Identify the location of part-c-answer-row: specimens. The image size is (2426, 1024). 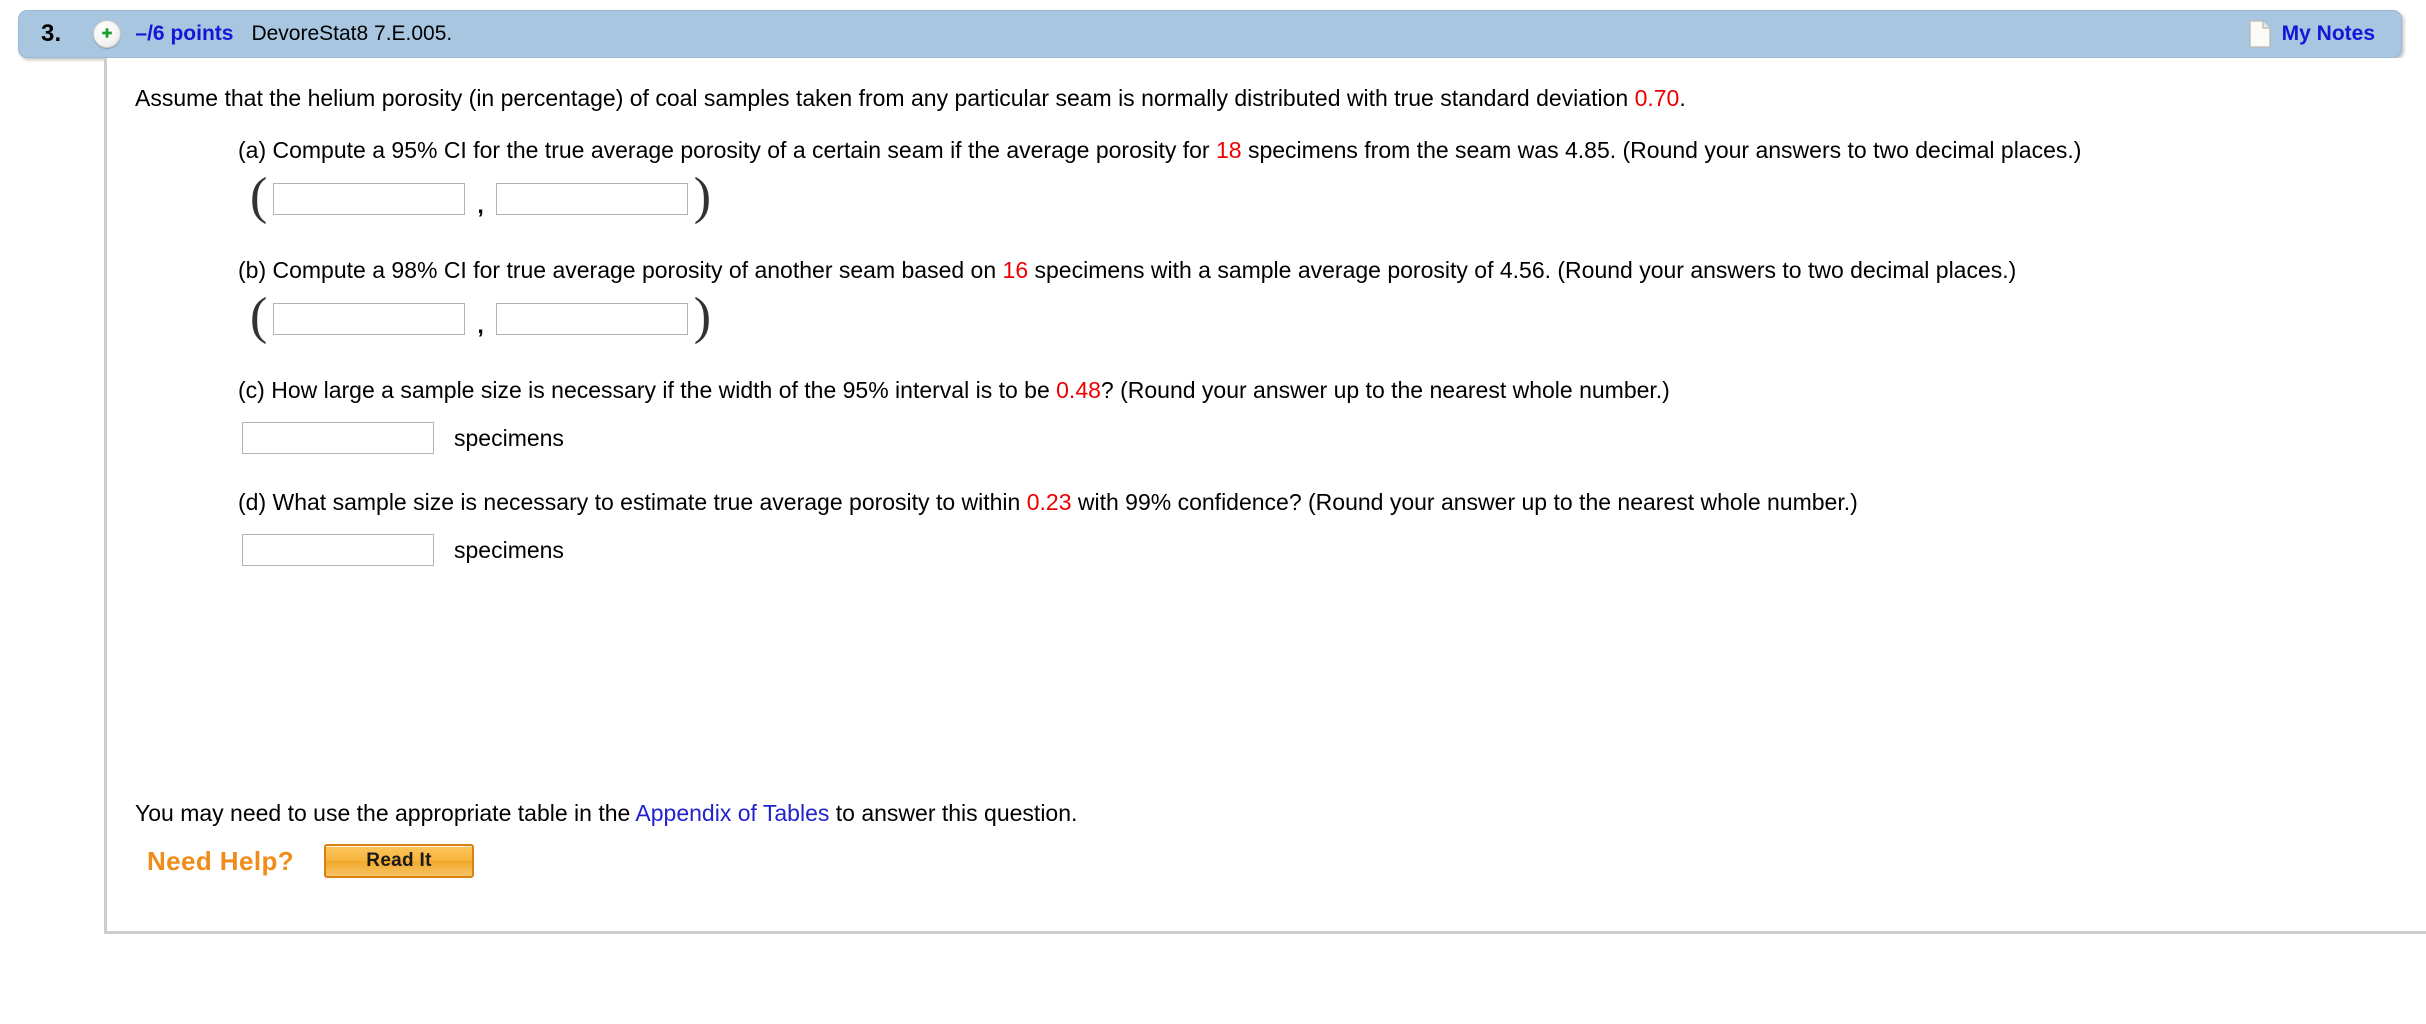
(1325, 438).